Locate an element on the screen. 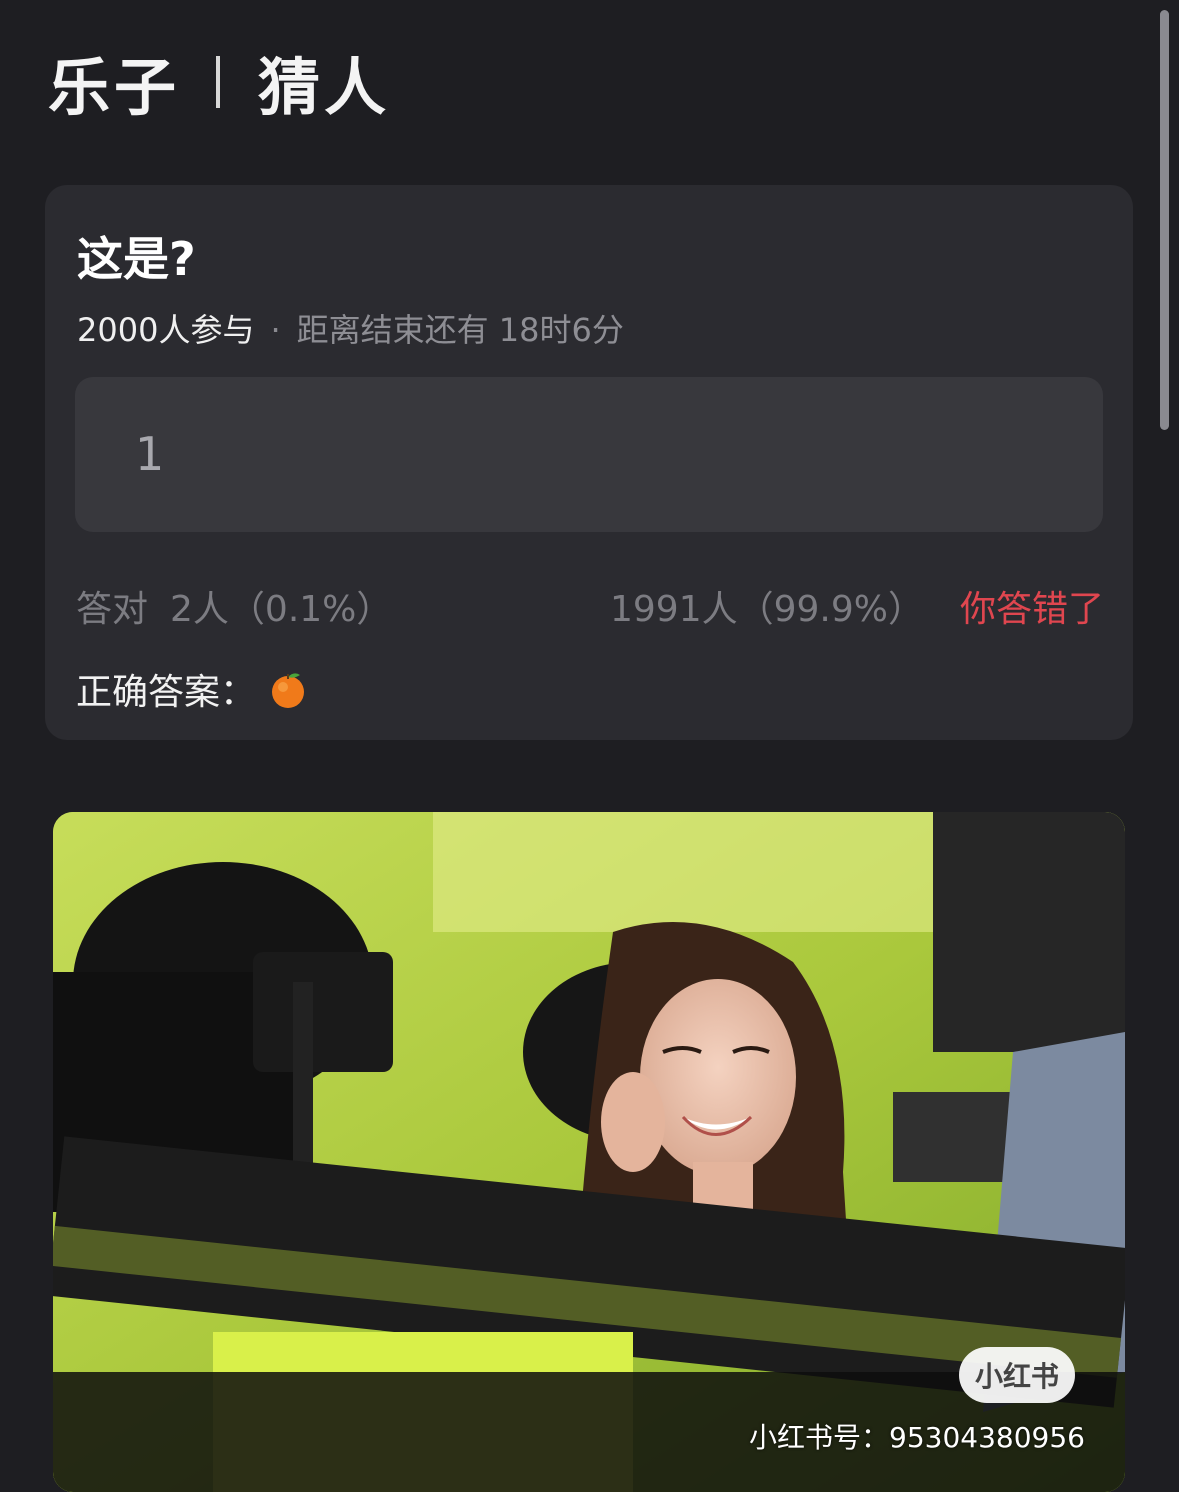  quiz-meta: 2000人参与 · 距离结束还有 18时6分 is located at coordinates (350, 328).